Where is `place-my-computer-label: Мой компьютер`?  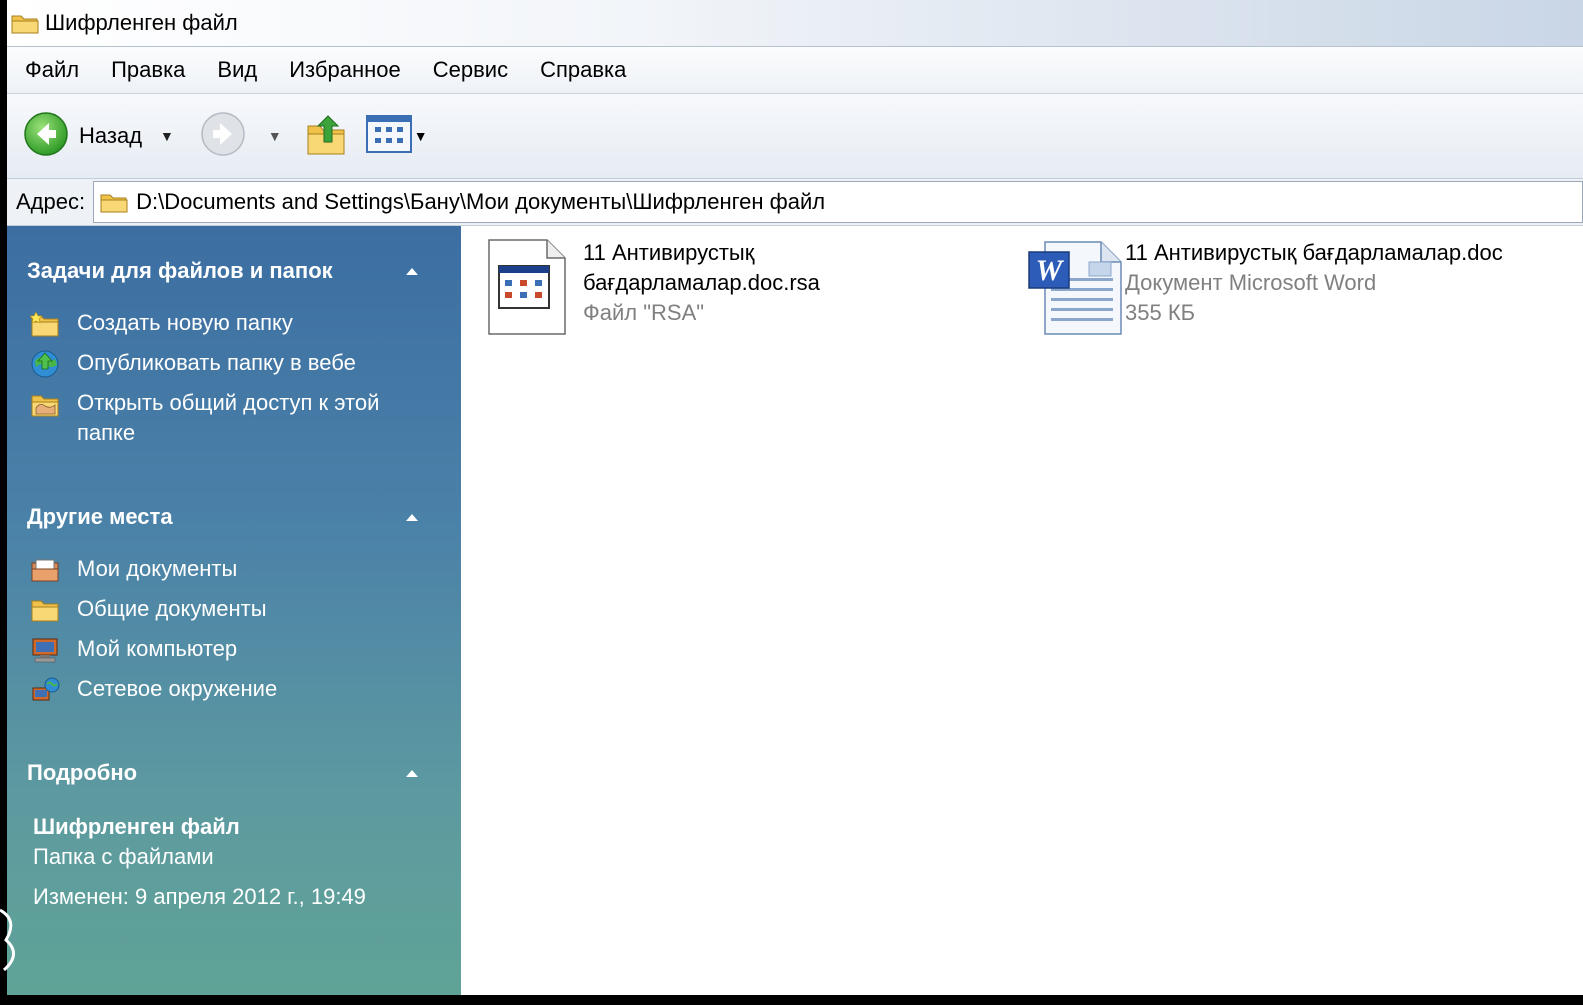
place-my-computer-label: Мой компьютер is located at coordinates (157, 648).